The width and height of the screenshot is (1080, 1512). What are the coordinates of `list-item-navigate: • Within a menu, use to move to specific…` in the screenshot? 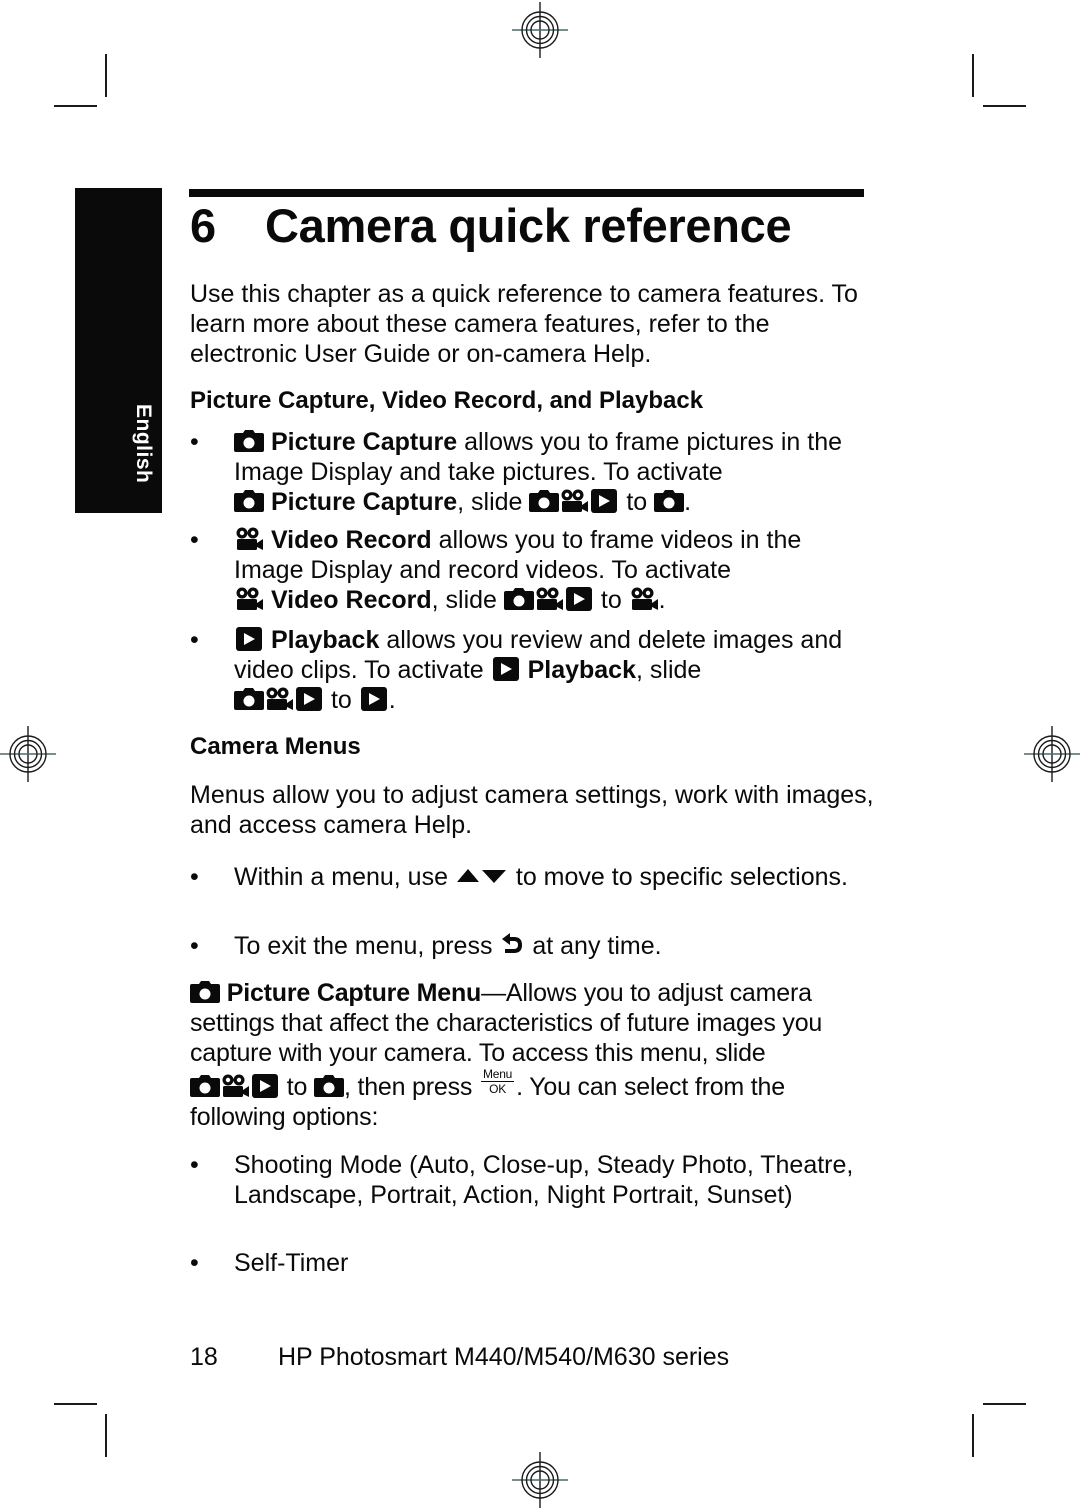 It's located at (530, 877).